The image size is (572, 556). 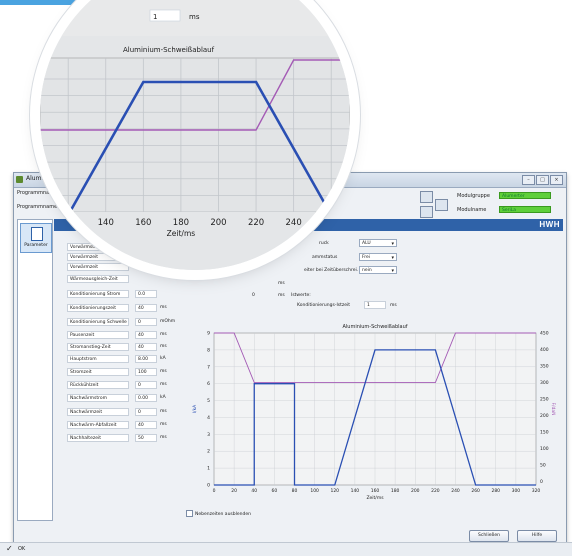 I want to click on modulname-value: SeriLa, so click(x=525, y=209).